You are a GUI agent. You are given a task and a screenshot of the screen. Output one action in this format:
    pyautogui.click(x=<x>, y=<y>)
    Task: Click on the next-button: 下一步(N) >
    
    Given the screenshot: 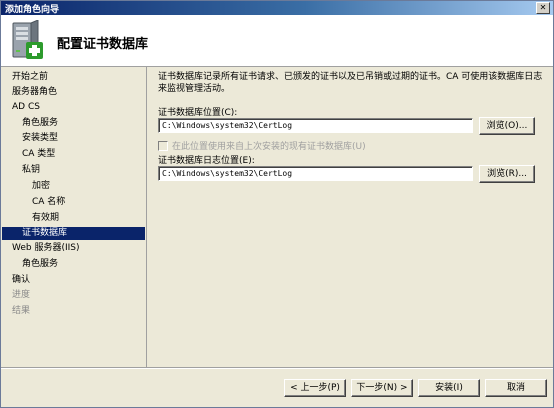 What is the action you would take?
    pyautogui.click(x=382, y=388)
    